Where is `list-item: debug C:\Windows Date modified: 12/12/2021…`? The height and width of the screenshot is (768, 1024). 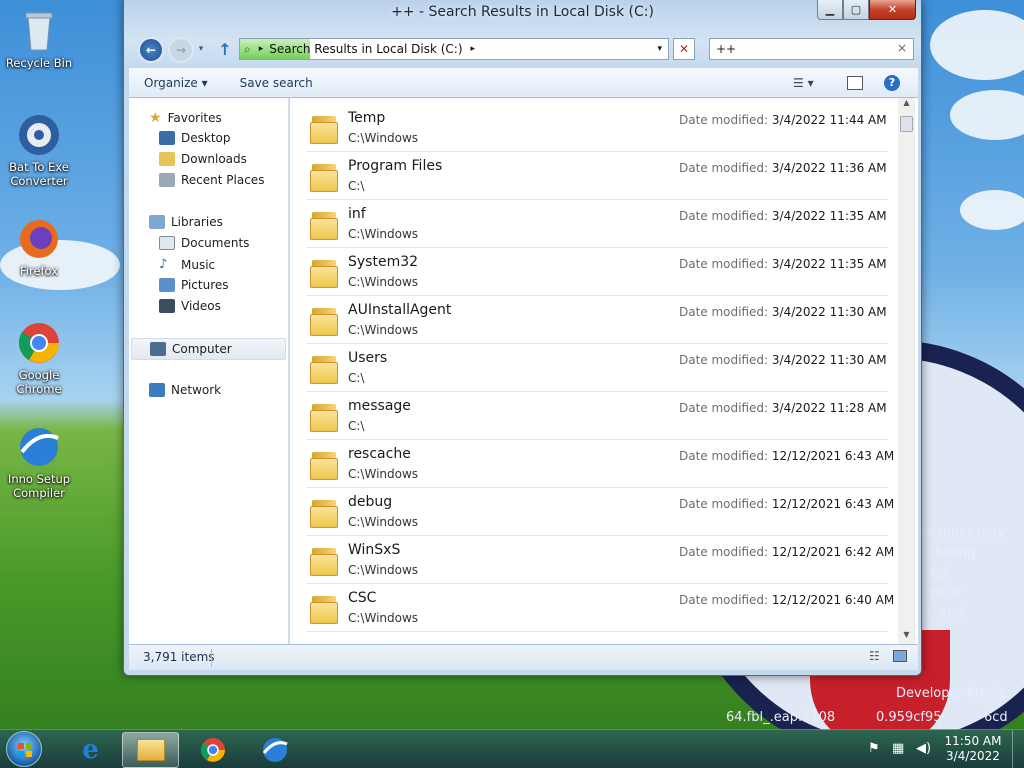 list-item: debug C:\Windows Date modified: 12/12/2021… is located at coordinates (600, 512).